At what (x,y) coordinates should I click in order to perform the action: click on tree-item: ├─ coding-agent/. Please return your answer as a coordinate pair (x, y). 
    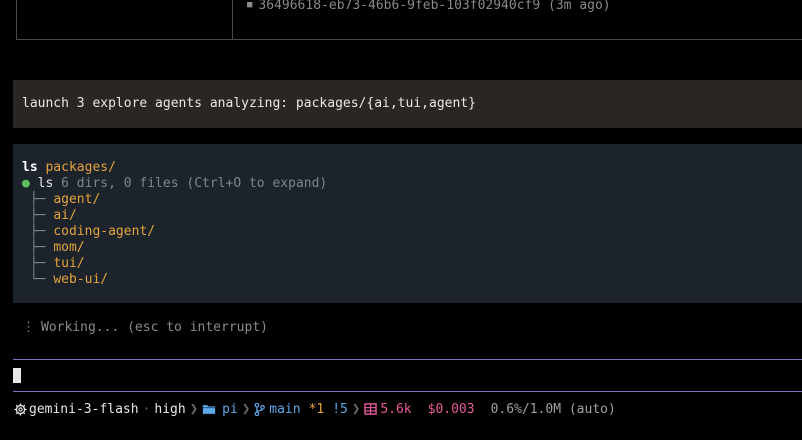
    Looking at the image, I should click on (88, 232).